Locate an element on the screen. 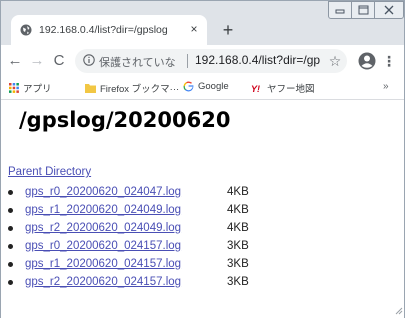  bookmark-firefox-folder: Firefox ブックマ··· is located at coordinates (132, 88).